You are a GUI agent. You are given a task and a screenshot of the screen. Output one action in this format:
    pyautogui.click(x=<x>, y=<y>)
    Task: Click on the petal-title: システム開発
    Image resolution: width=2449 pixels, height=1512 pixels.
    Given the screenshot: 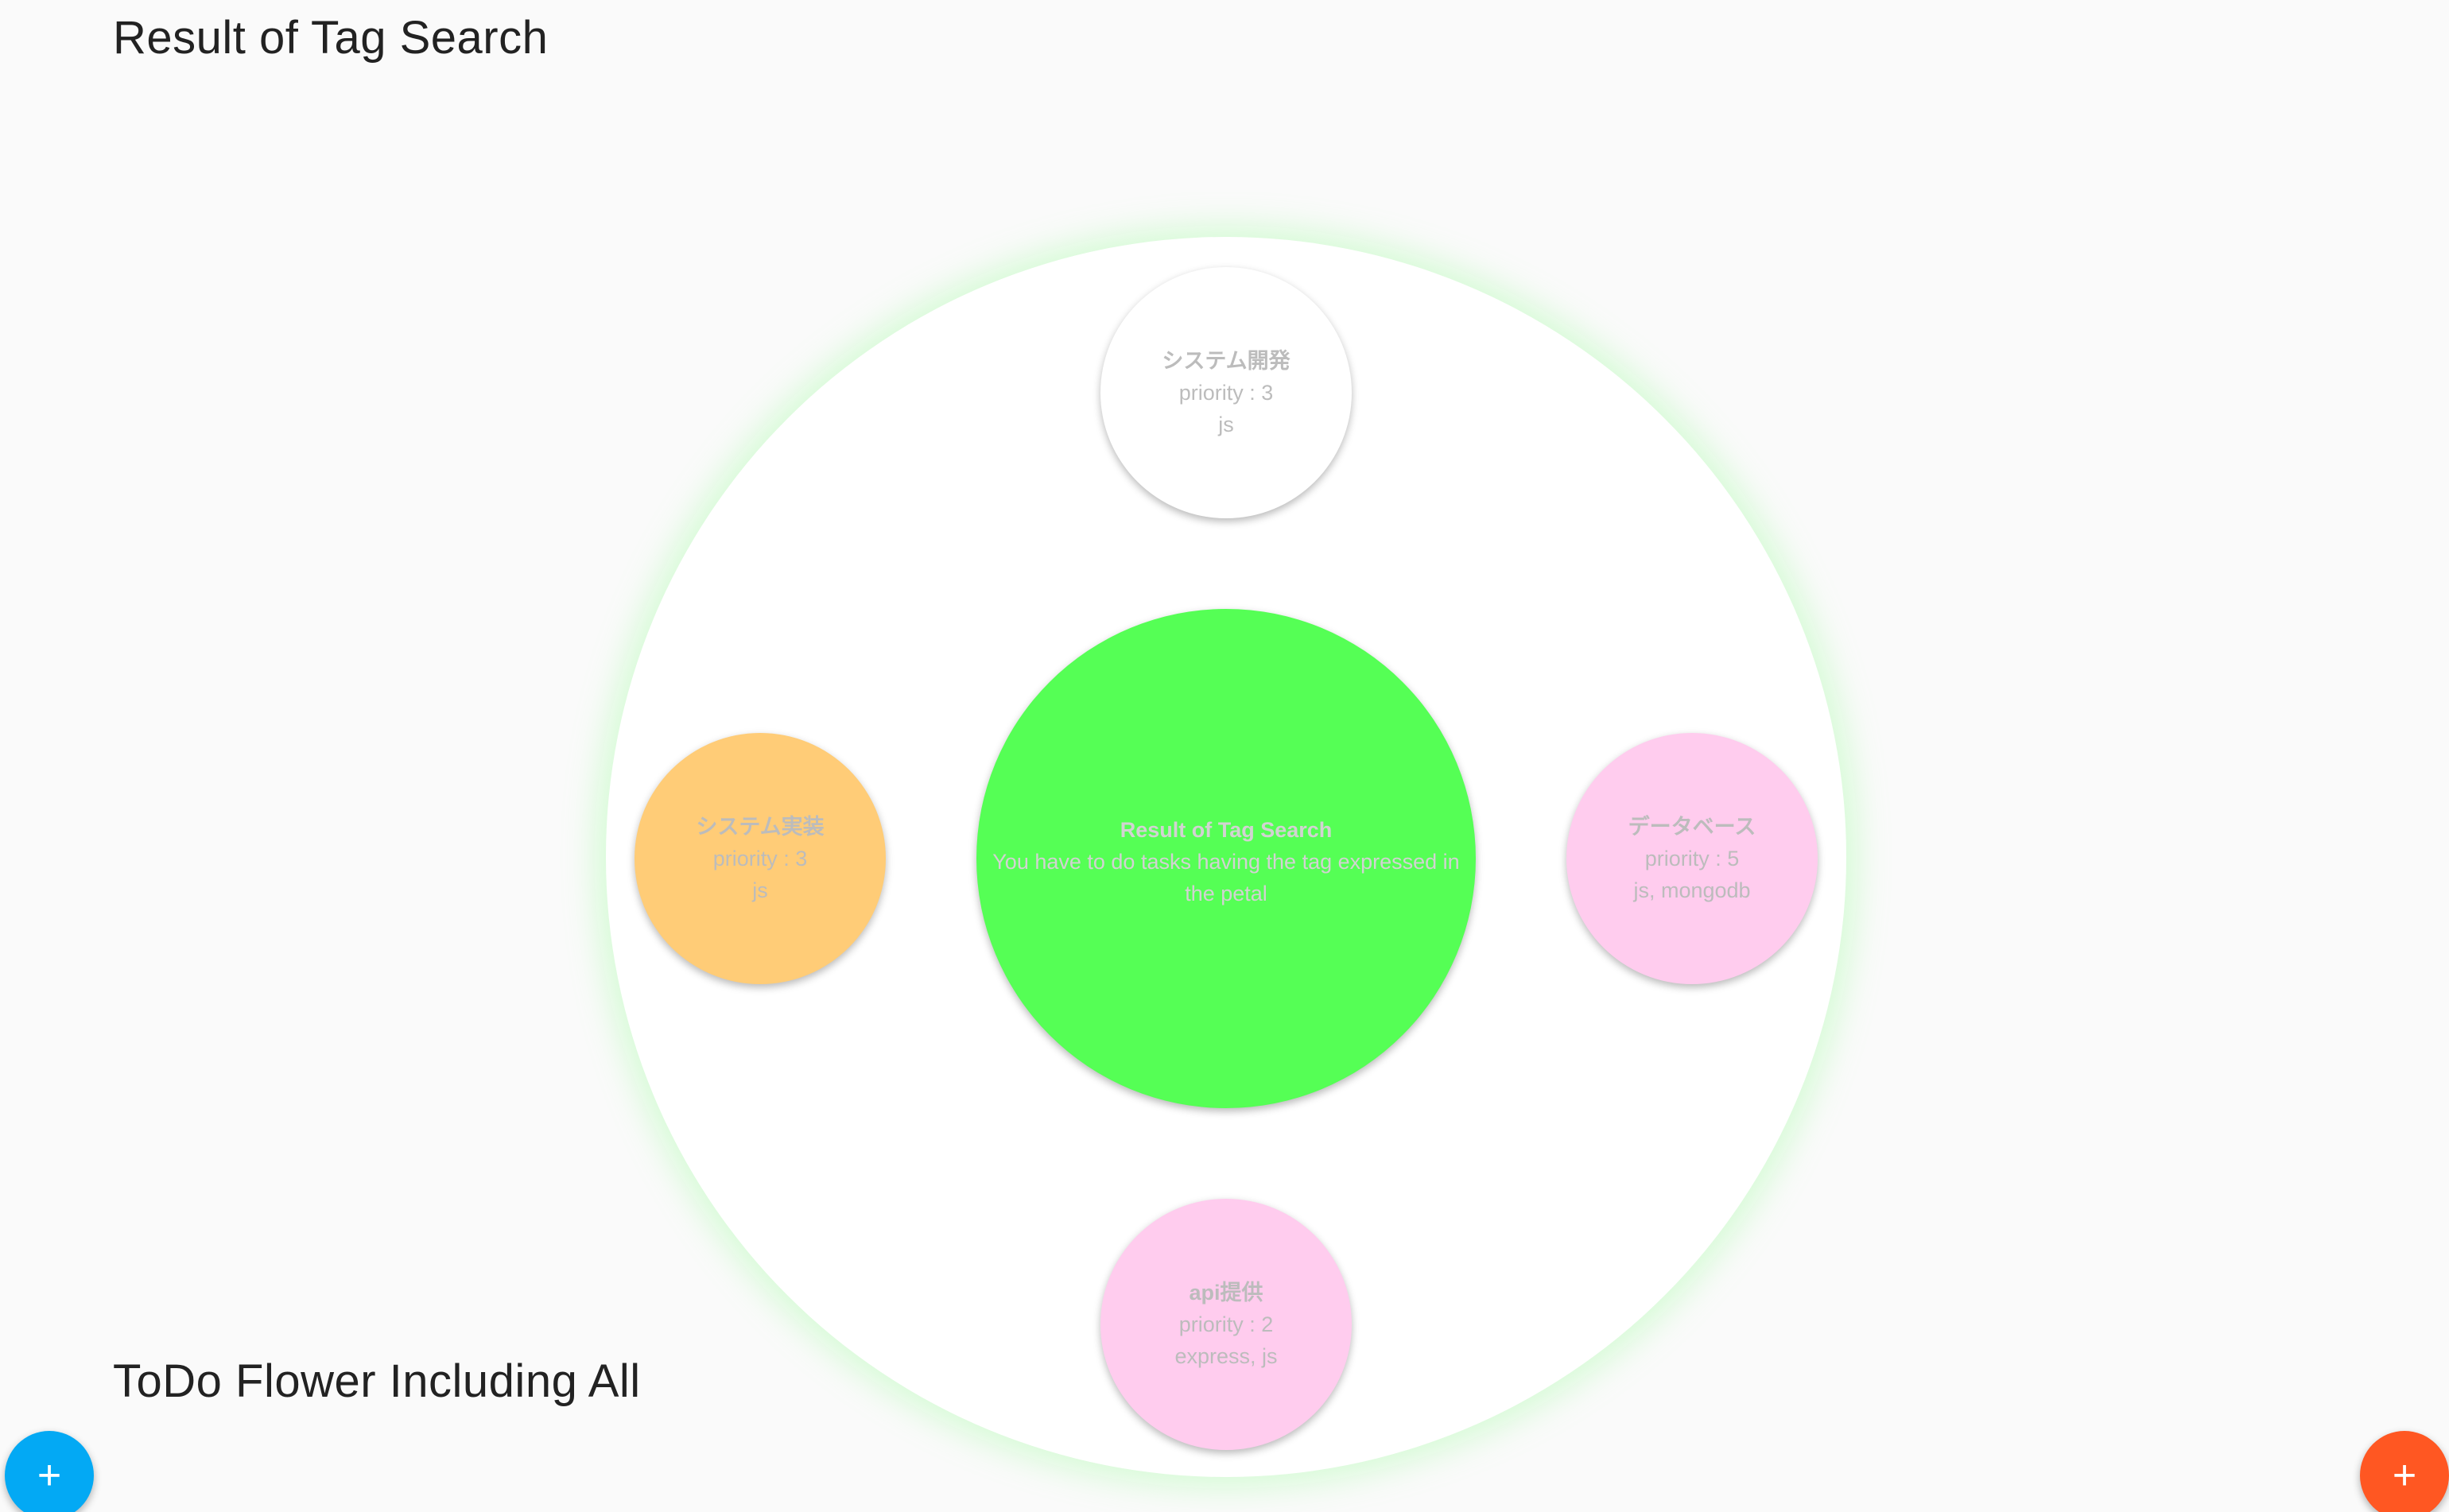 What is the action you would take?
    pyautogui.click(x=1226, y=361)
    